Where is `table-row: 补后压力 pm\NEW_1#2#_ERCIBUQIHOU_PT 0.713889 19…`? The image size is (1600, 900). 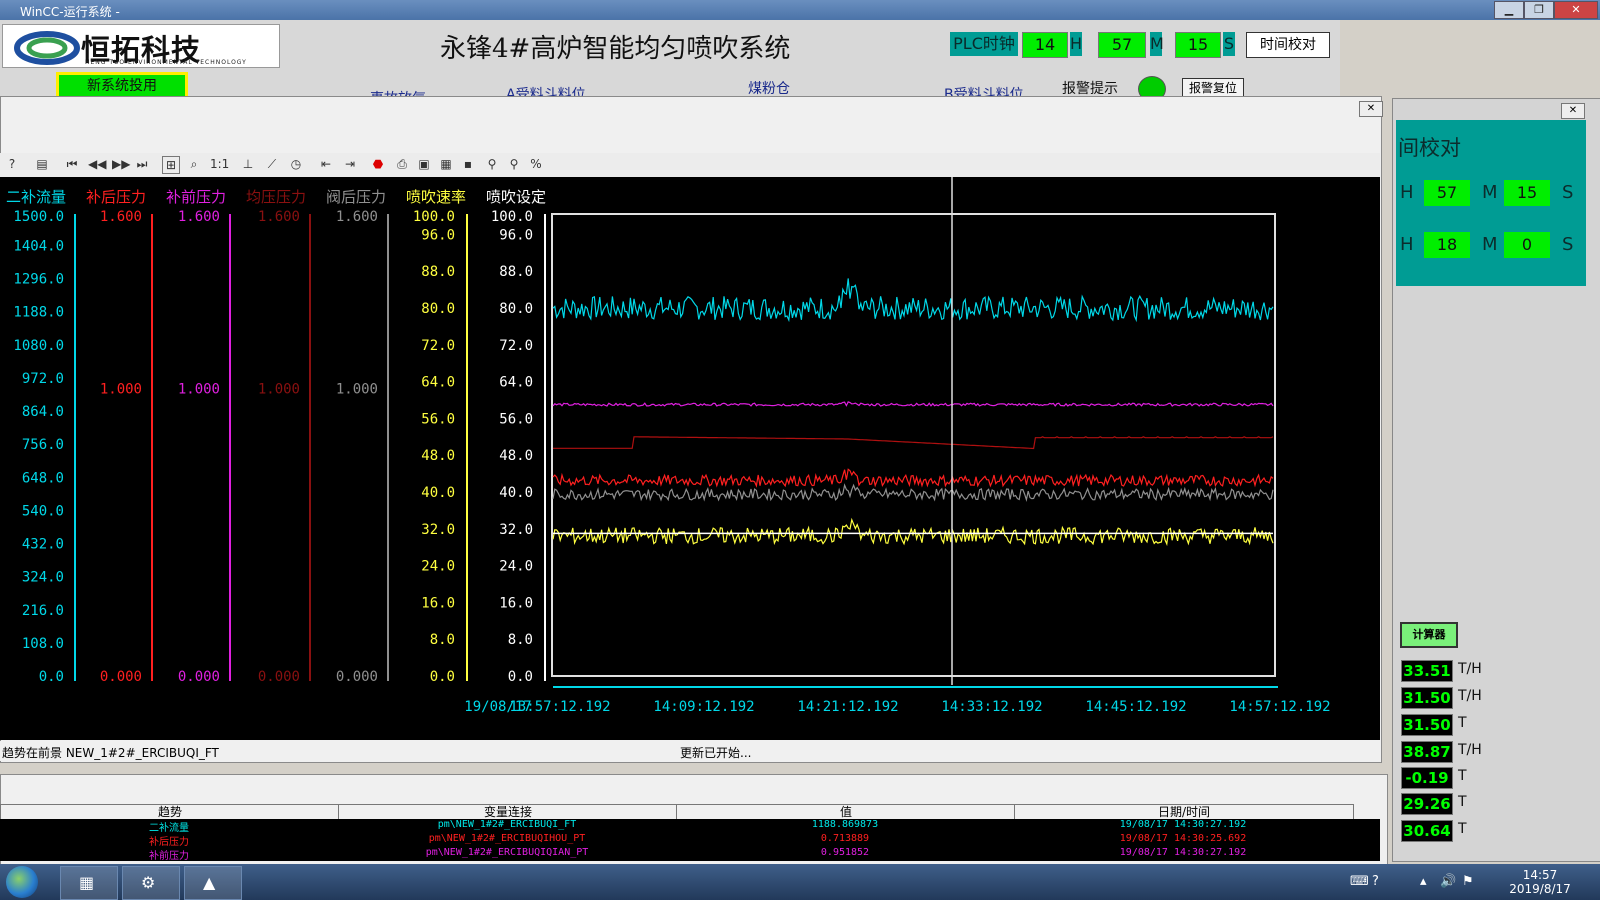
table-row: 补后压力 pm\NEW_1#2#_ERCIBUQIHOU_PT 0.713889 19… is located at coordinates (690, 840).